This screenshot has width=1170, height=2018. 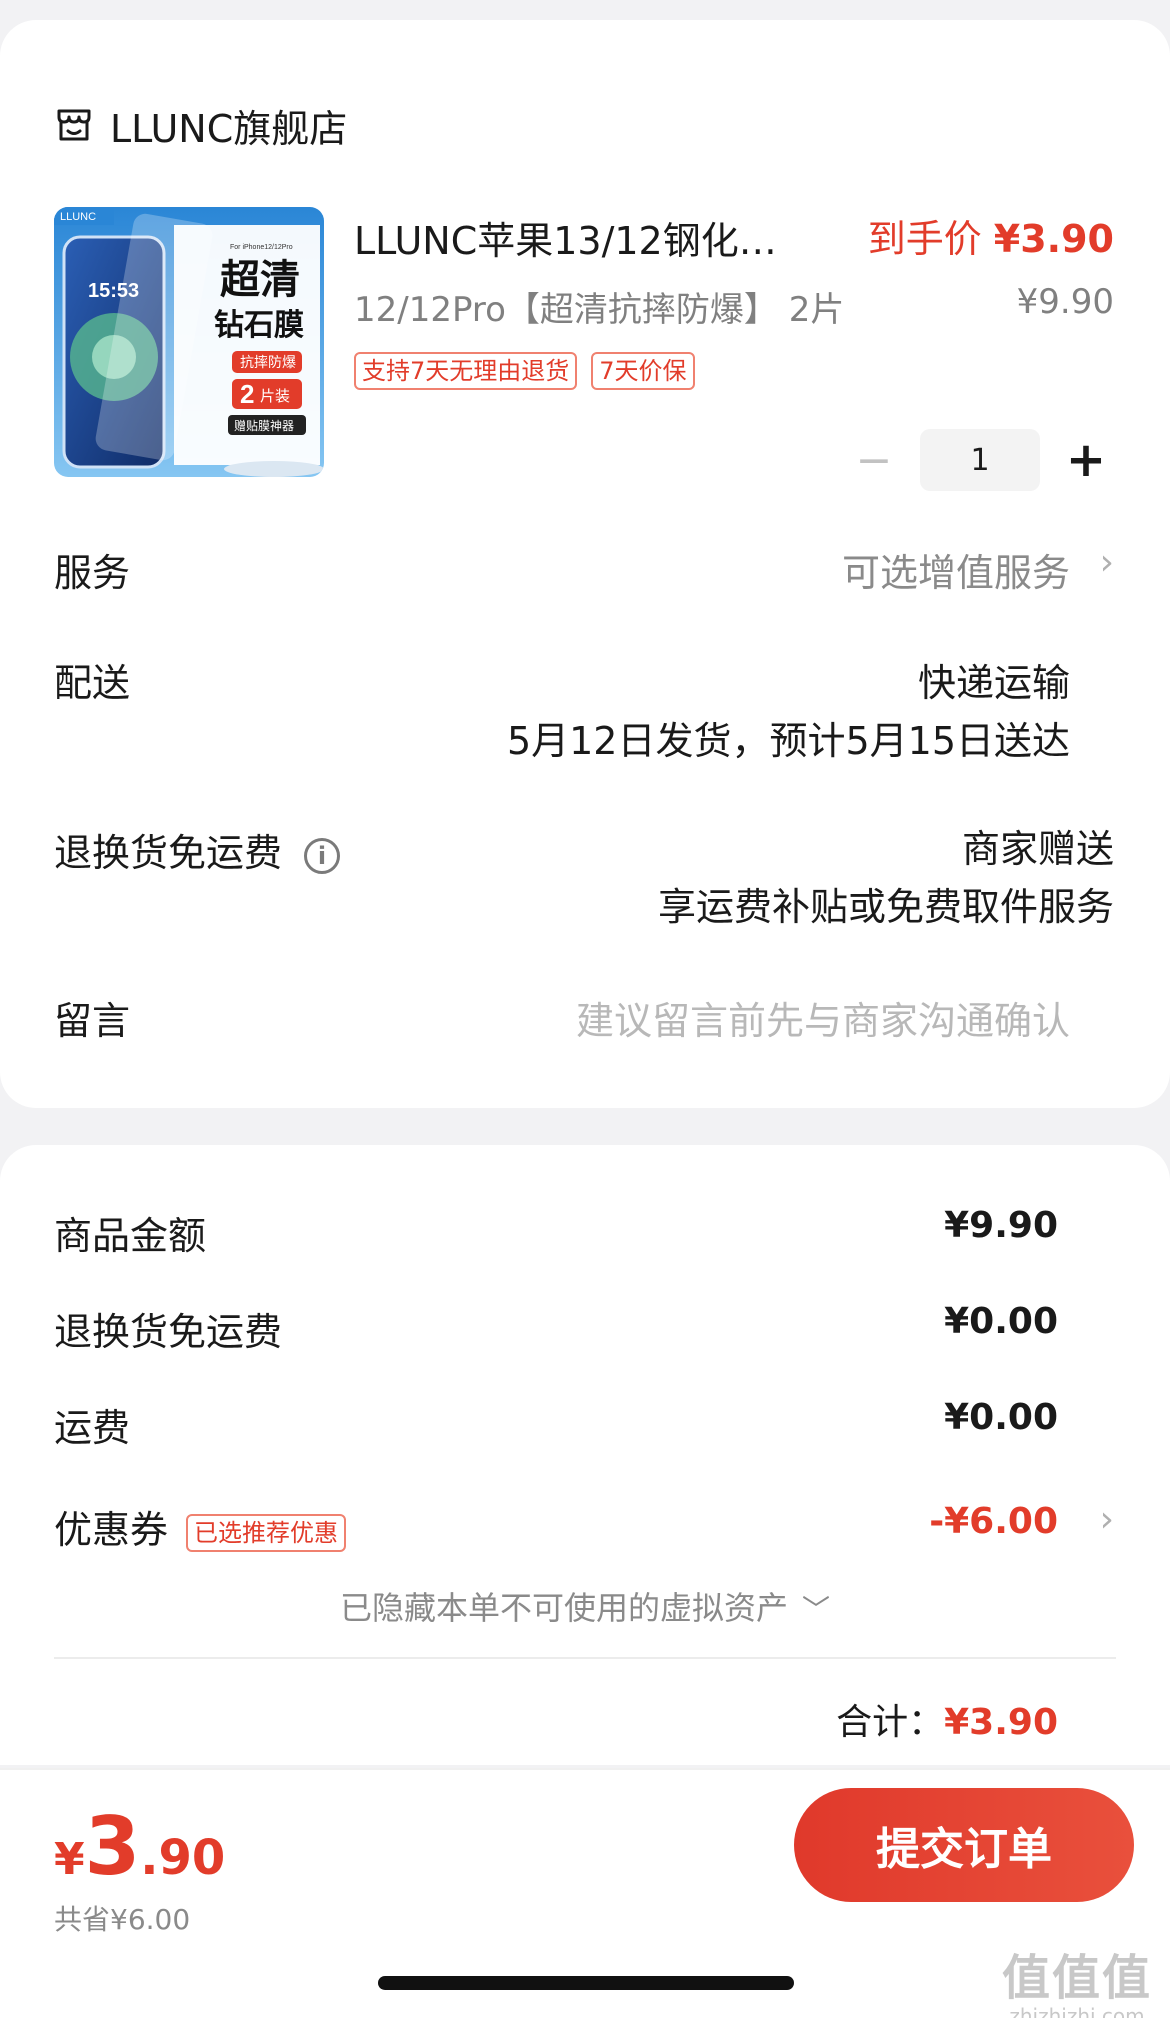 What do you see at coordinates (259, 325) in the screenshot?
I see `image-headline2: 钻石膜` at bounding box center [259, 325].